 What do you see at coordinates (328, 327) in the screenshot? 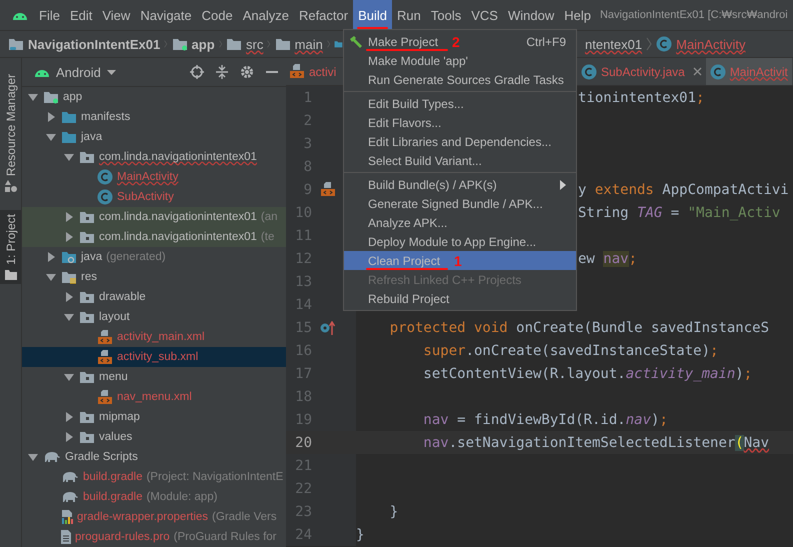
I see `override-icon` at bounding box center [328, 327].